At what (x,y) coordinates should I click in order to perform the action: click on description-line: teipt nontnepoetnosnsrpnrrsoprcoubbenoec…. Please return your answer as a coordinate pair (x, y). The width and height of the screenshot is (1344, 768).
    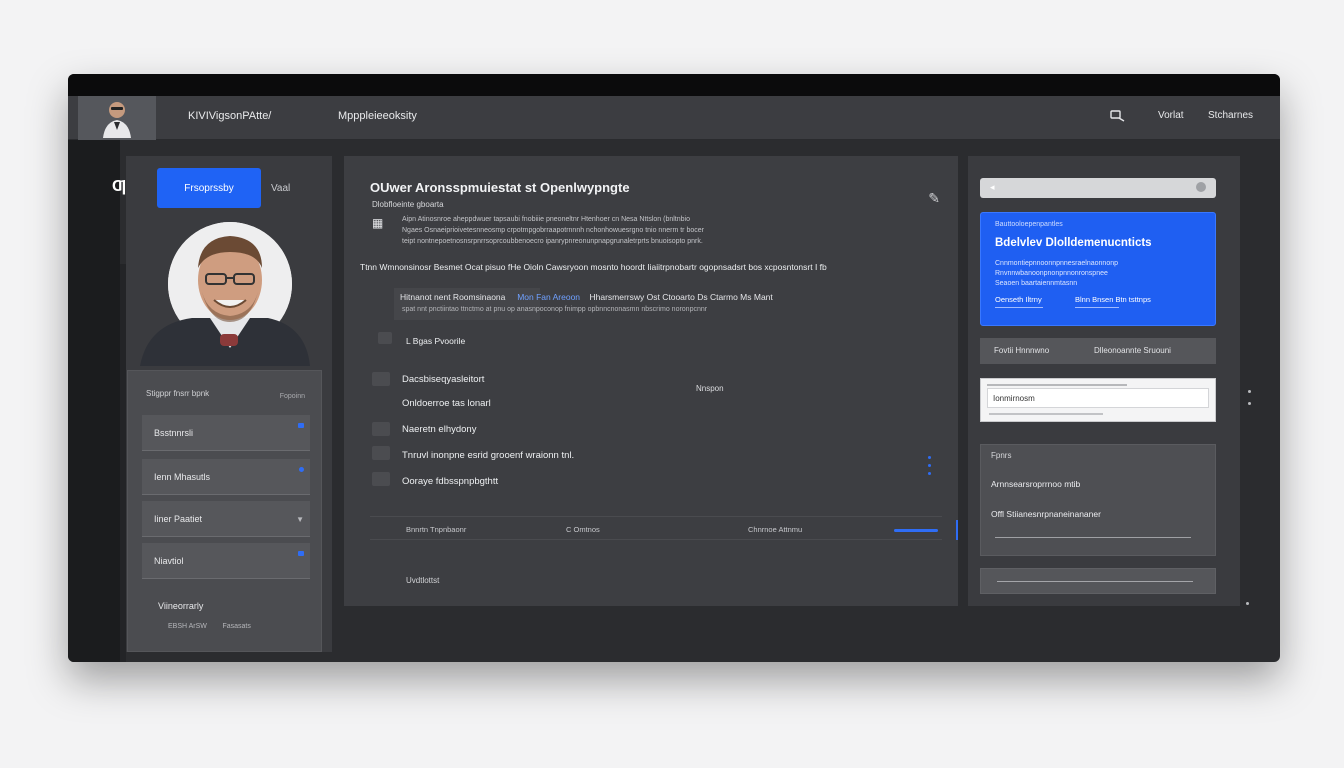
    Looking at the image, I should click on (552, 241).